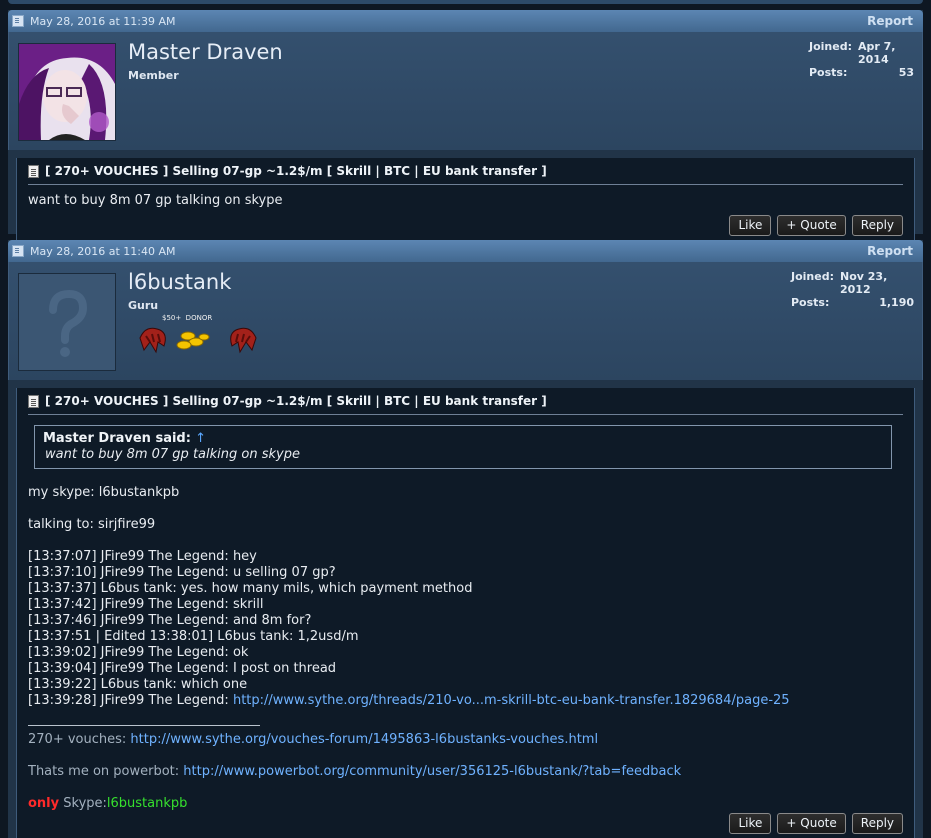 The width and height of the screenshot is (931, 838). I want to click on message-body: want to buy 8m 07 gp talking on skype, so click(465, 197).